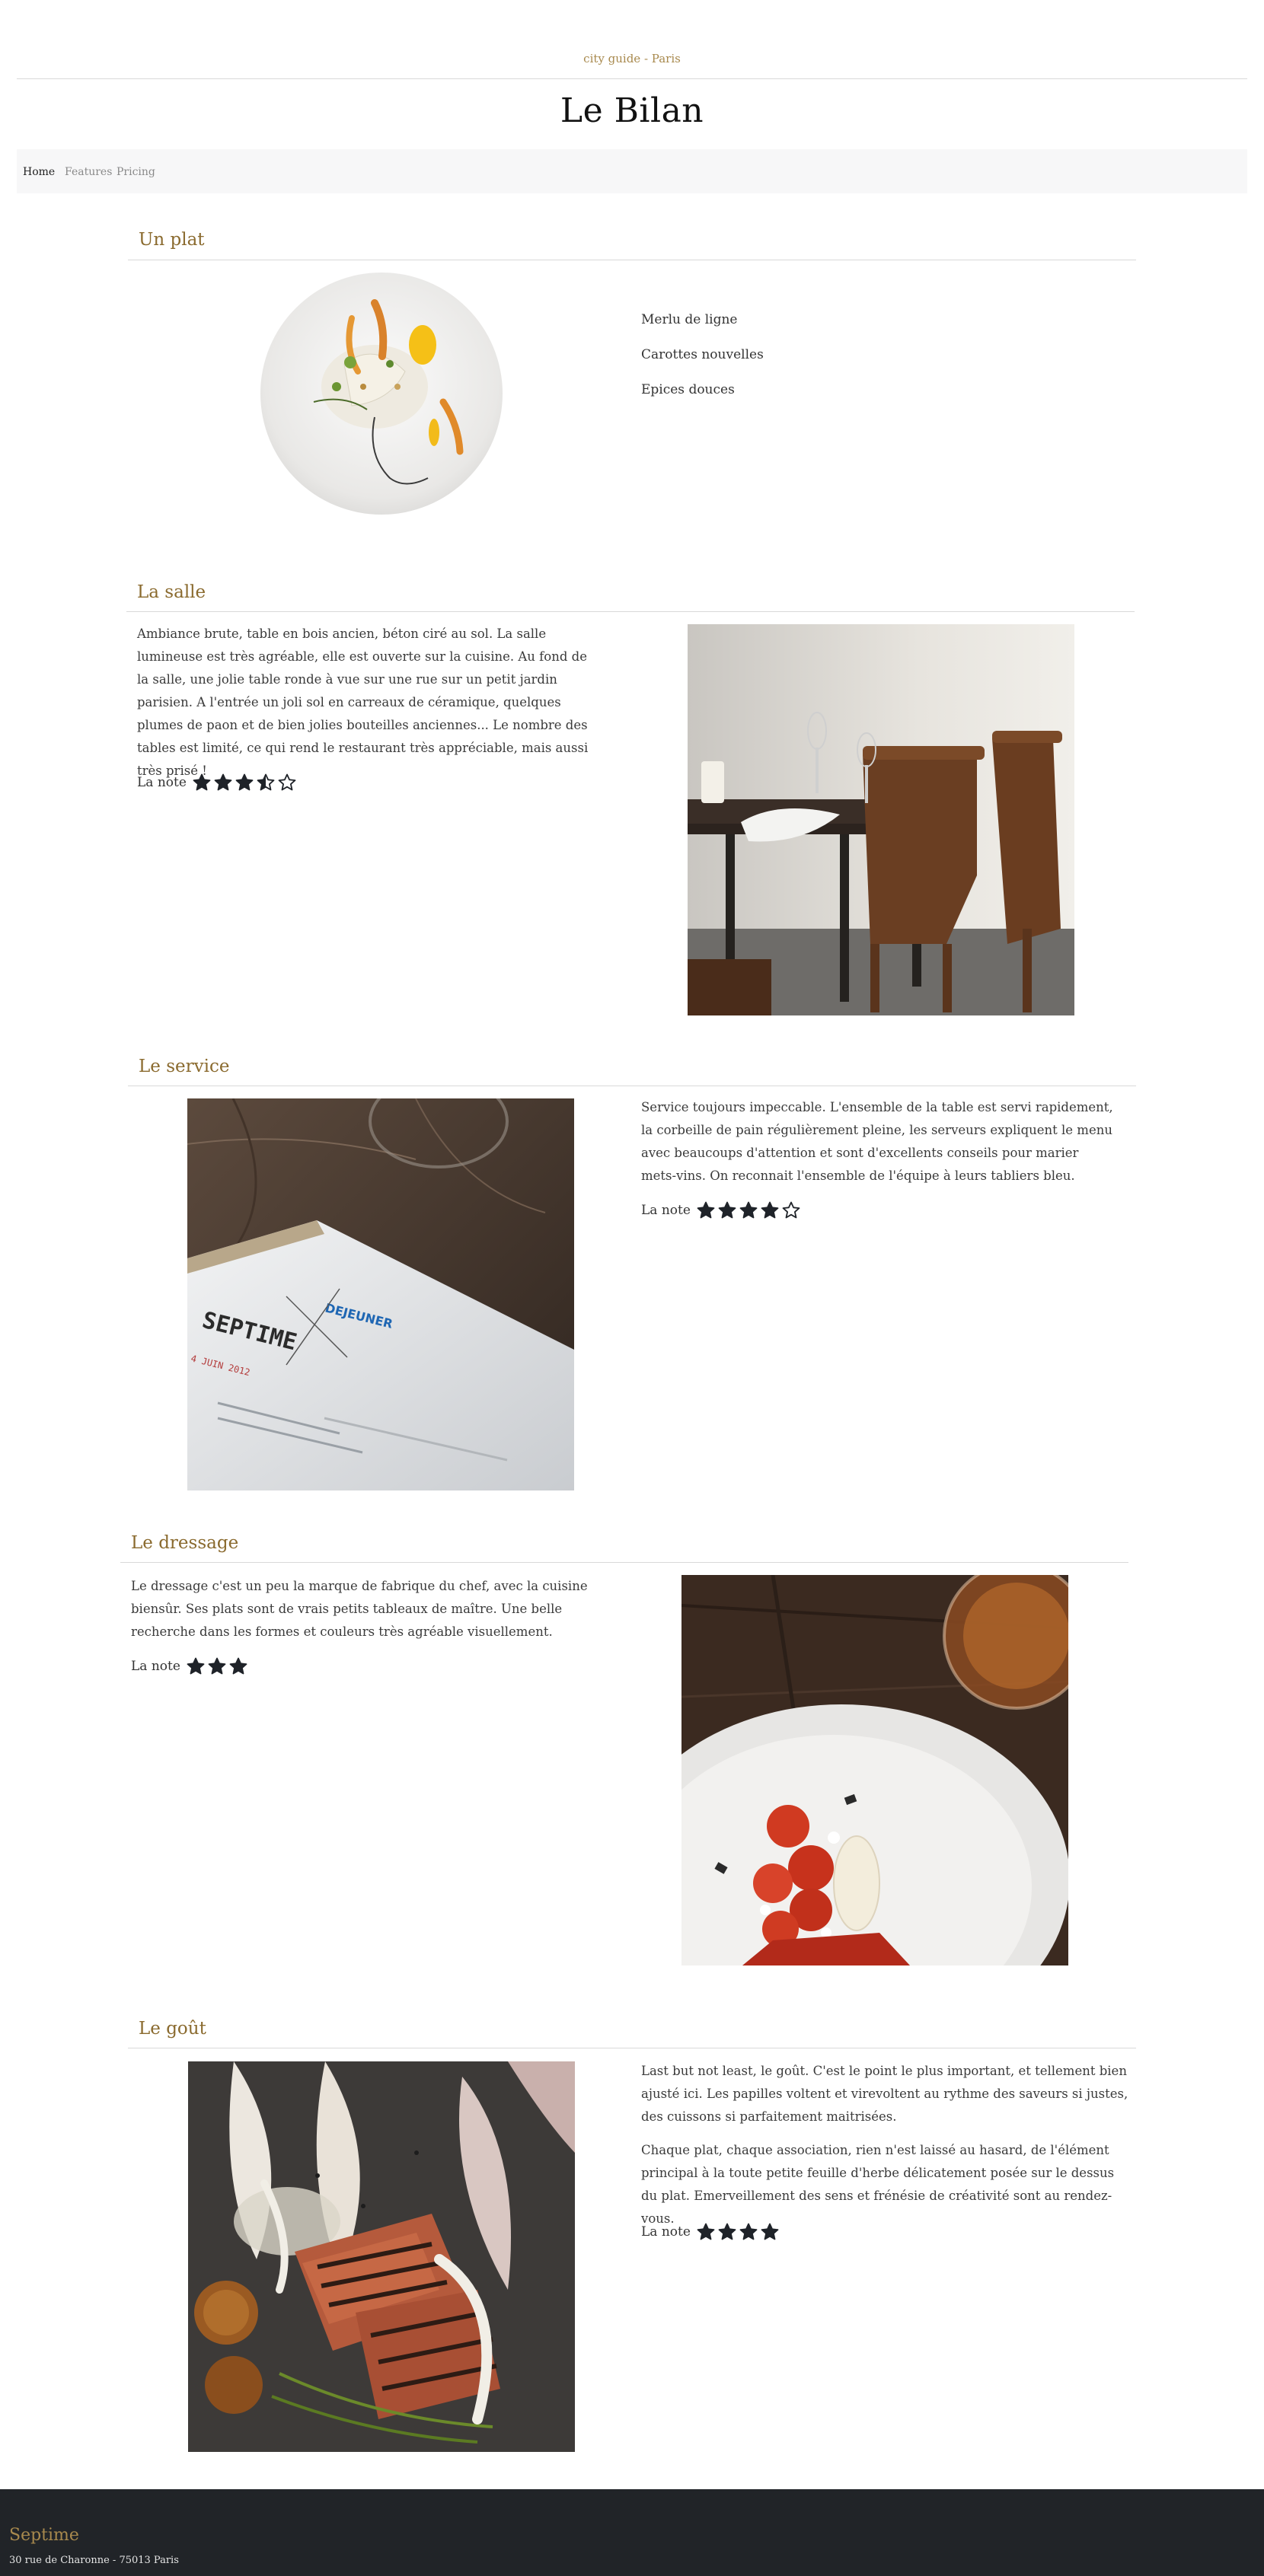 The image size is (1264, 2576). Describe the element at coordinates (88, 172) in the screenshot. I see `nav-features-link: Features` at that location.